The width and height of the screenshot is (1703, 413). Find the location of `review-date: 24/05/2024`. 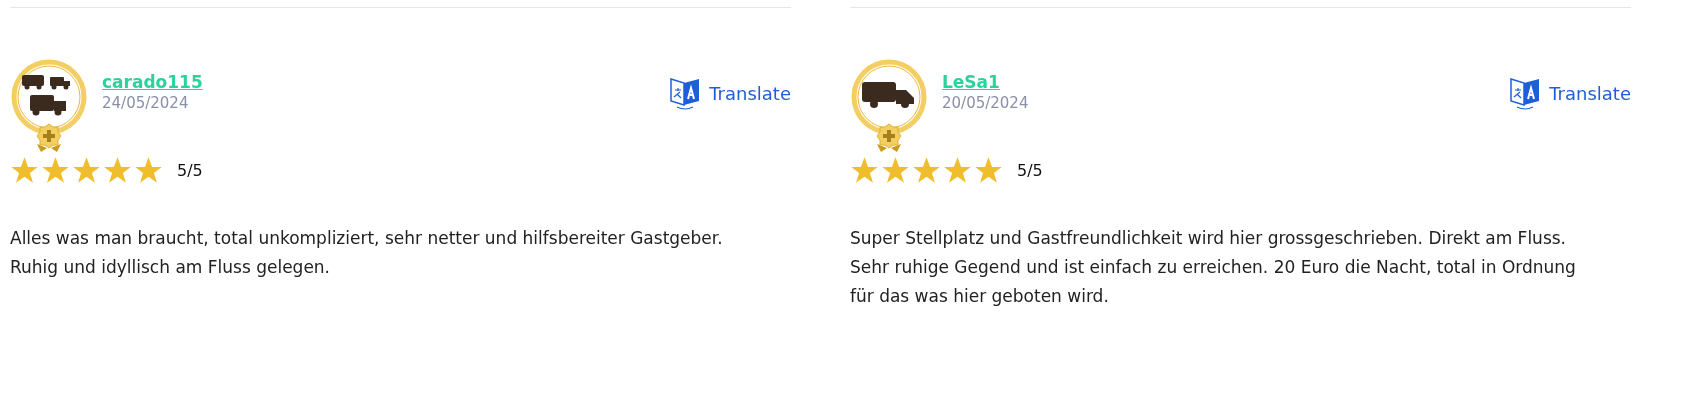

review-date: 24/05/2024 is located at coordinates (146, 103).